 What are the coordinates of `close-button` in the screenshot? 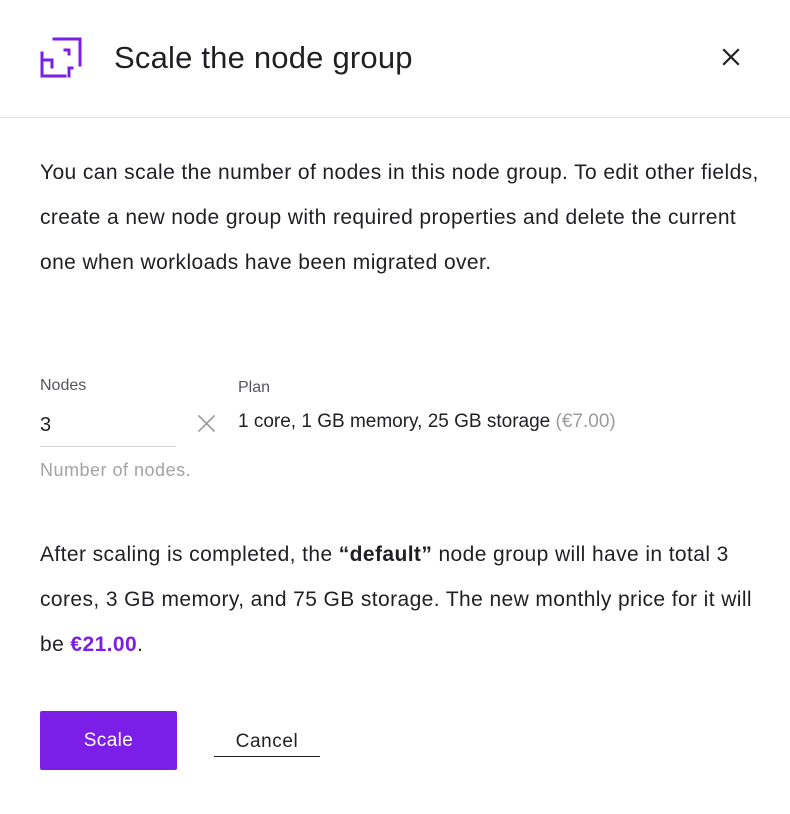 It's located at (731, 59).